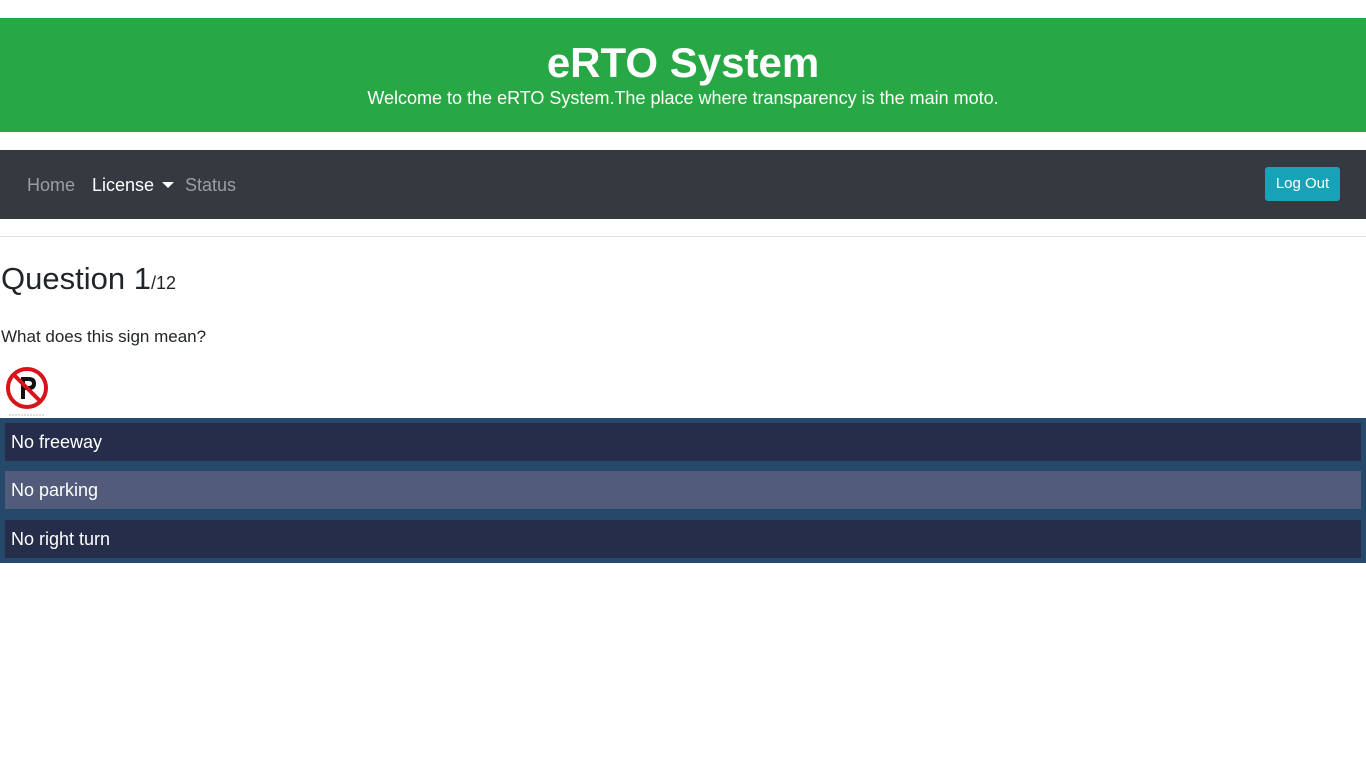 The height and width of the screenshot is (768, 1366). I want to click on nav-item-license-label: License, so click(123, 185).